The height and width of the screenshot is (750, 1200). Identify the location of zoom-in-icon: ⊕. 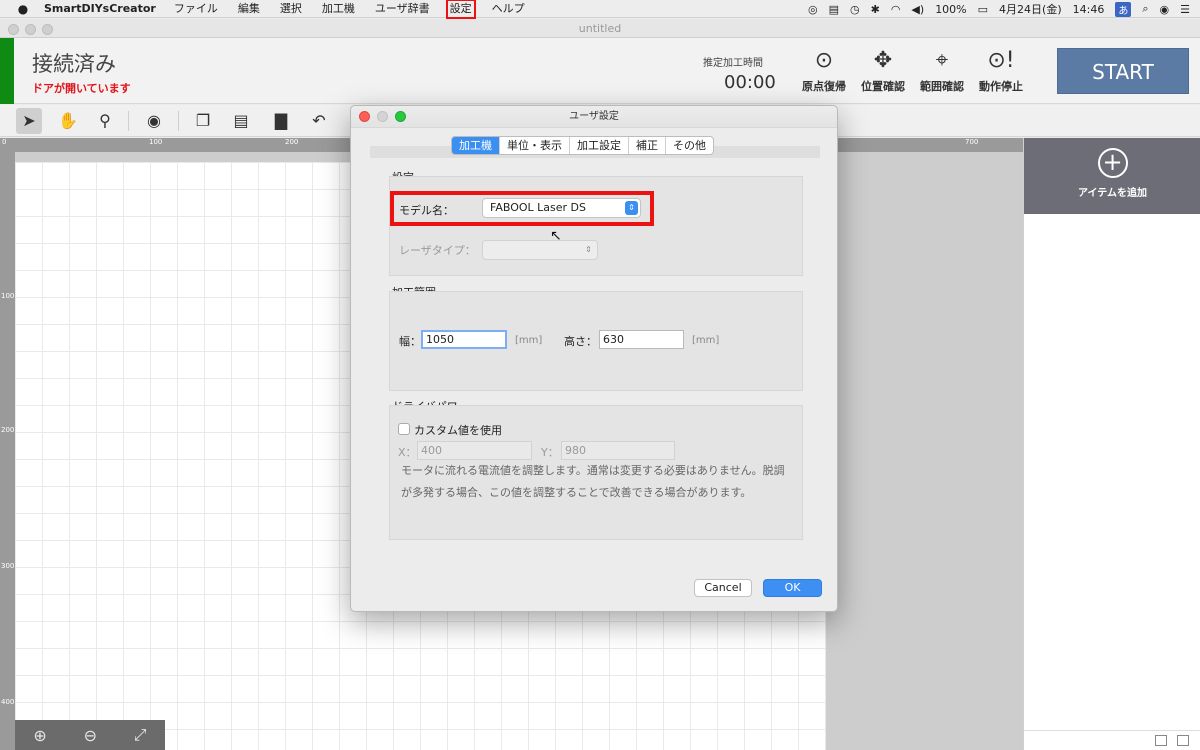
(39, 735).